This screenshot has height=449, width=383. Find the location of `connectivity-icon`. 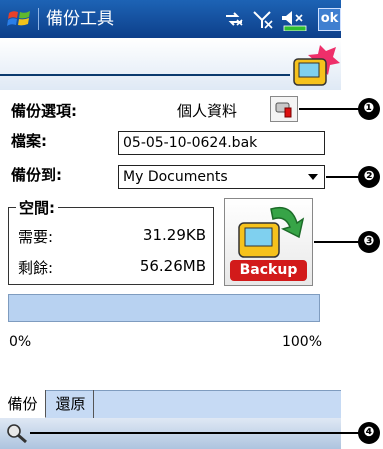

connectivity-icon is located at coordinates (234, 19).